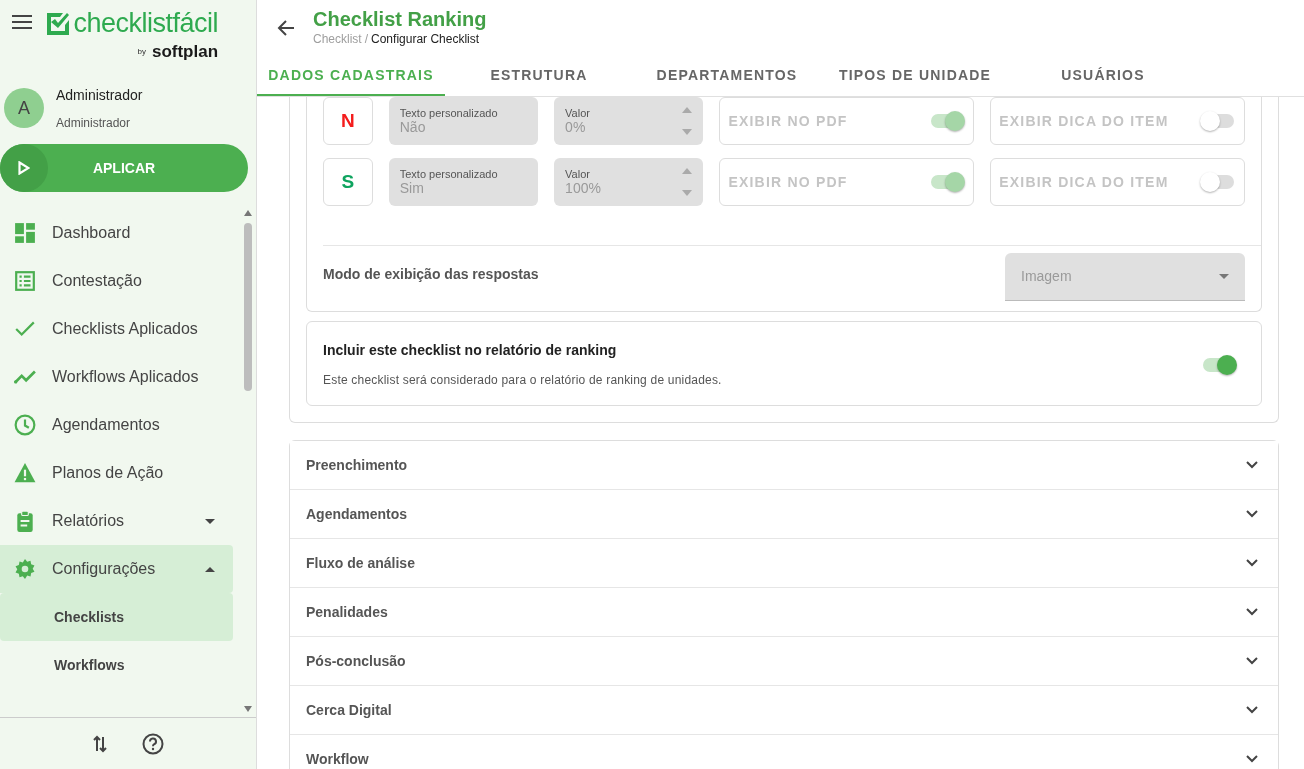 The image size is (1304, 769). What do you see at coordinates (116, 473) in the screenshot?
I see `sidebar-item: Planos de Ação` at bounding box center [116, 473].